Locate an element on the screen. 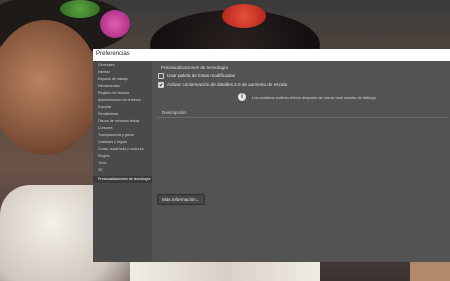  sidebar-item-generales: Generales is located at coordinates (122, 65).